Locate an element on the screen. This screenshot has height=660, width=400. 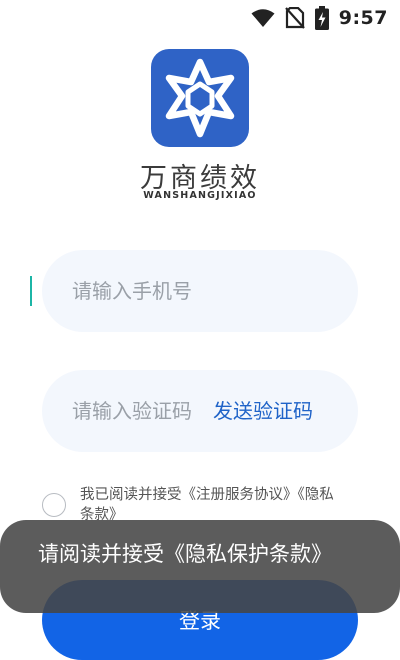
status-icons: 9:57 is located at coordinates (319, 18).